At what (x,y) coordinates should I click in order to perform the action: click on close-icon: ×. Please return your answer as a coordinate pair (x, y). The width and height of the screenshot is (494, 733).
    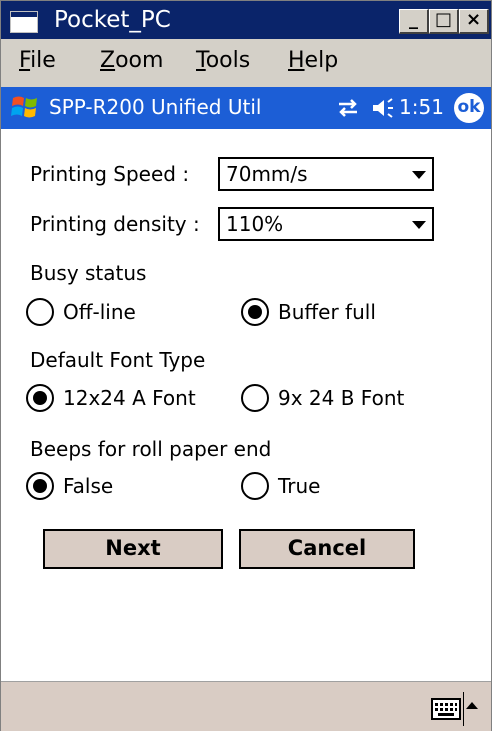
    Looking at the image, I should click on (473, 19).